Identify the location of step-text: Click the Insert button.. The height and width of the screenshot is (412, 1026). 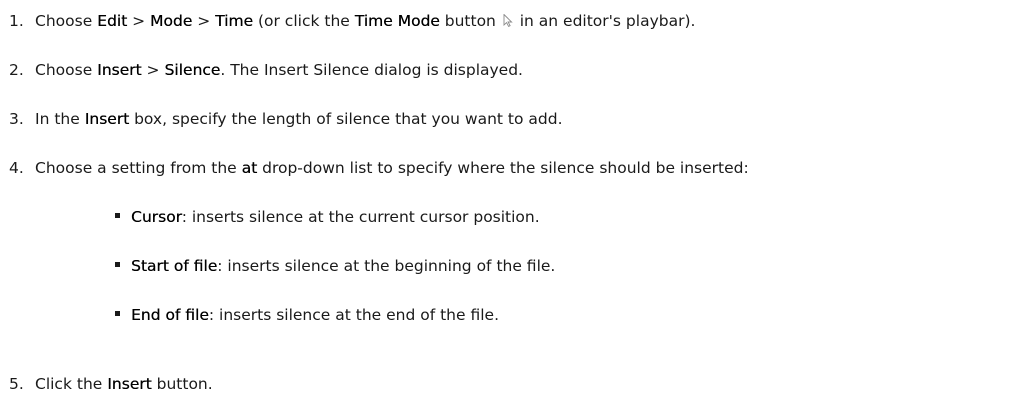
(124, 384).